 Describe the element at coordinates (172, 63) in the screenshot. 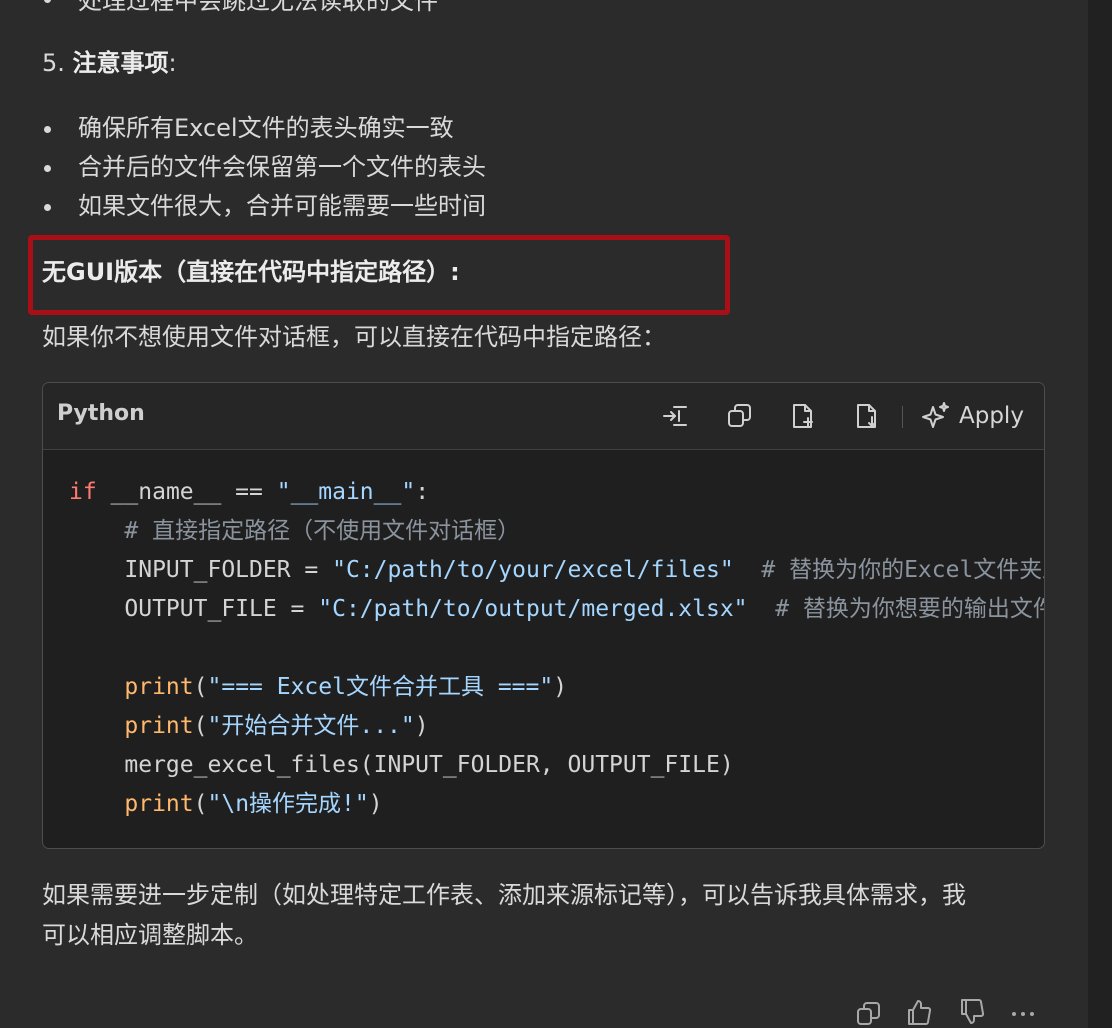

I see `section-colon: :` at that location.